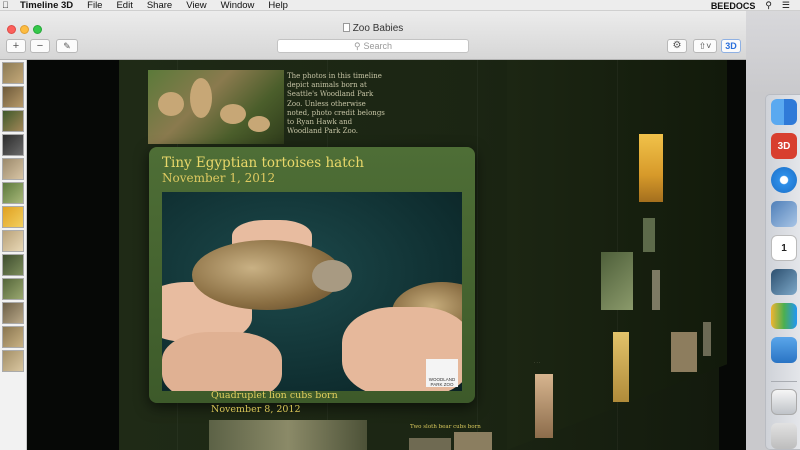 The width and height of the screenshot is (800, 450). What do you see at coordinates (442, 373) in the screenshot?
I see `woodland-park-zoo-logo: WOODLAND PARK ZOO` at bounding box center [442, 373].